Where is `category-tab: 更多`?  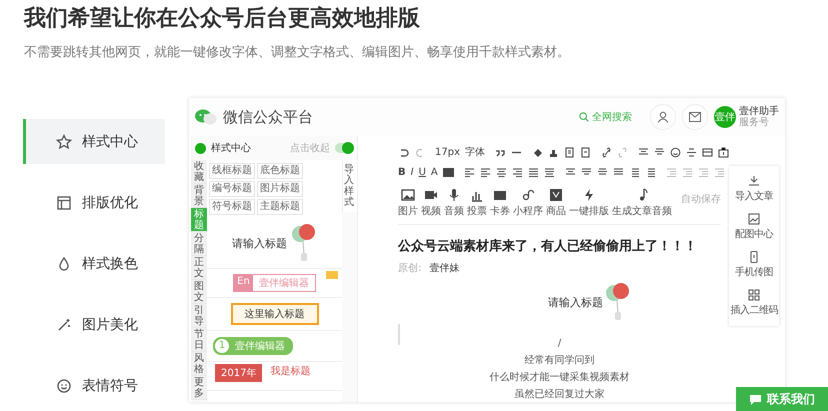
category-tab: 更多 is located at coordinates (199, 388).